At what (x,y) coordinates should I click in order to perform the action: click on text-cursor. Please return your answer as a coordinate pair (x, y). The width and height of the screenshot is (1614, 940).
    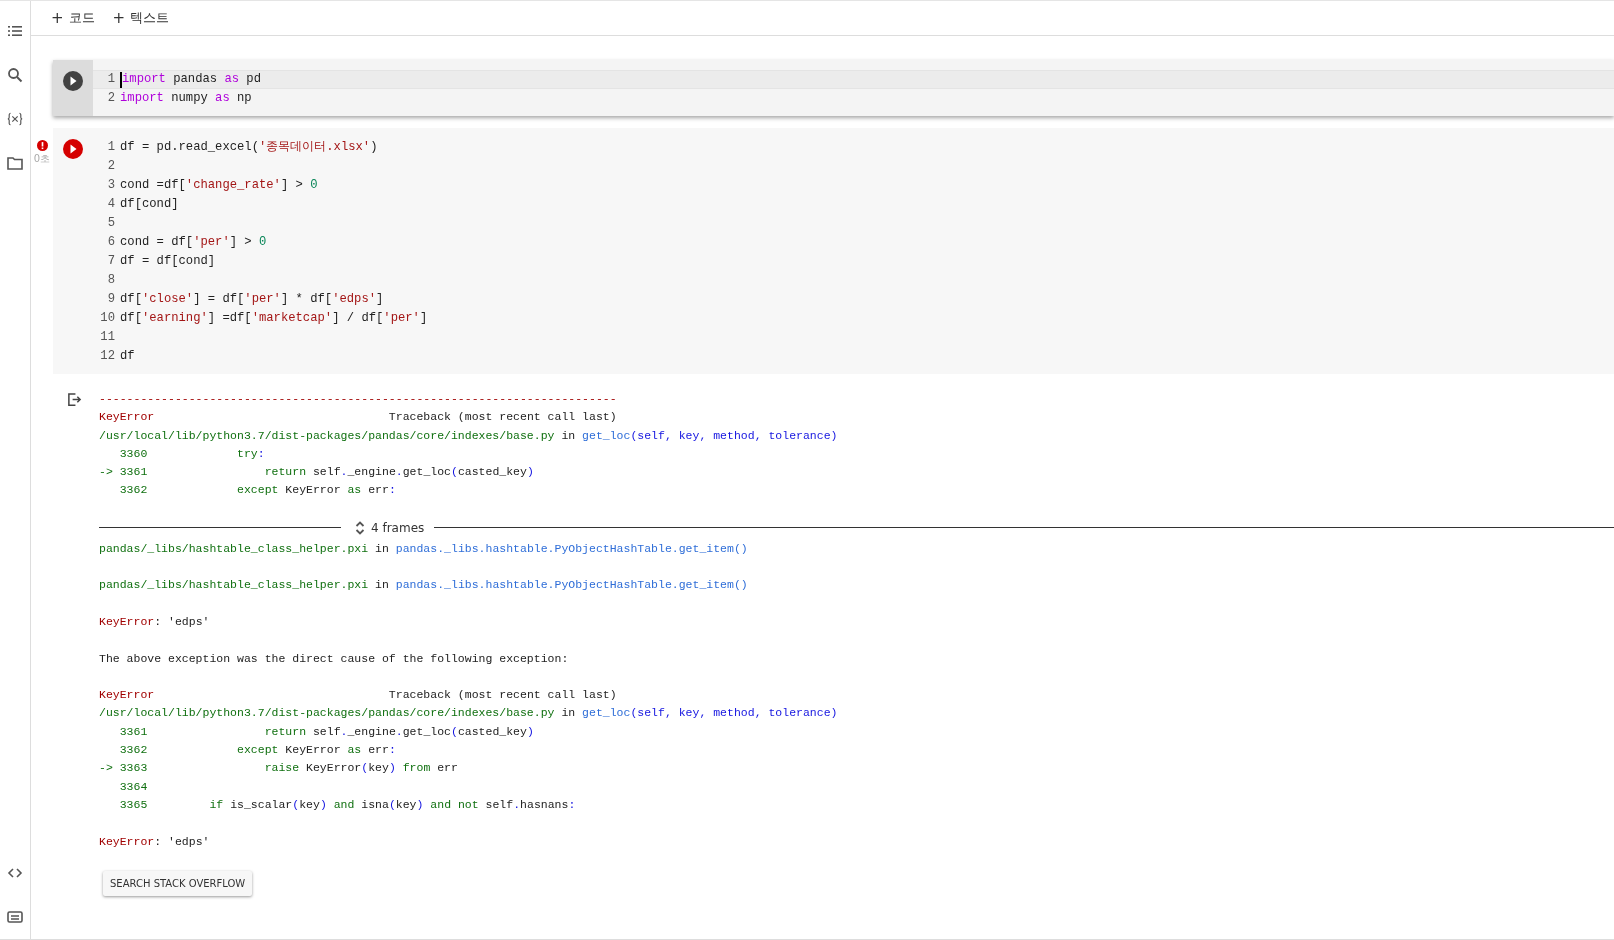
    Looking at the image, I should click on (121, 79).